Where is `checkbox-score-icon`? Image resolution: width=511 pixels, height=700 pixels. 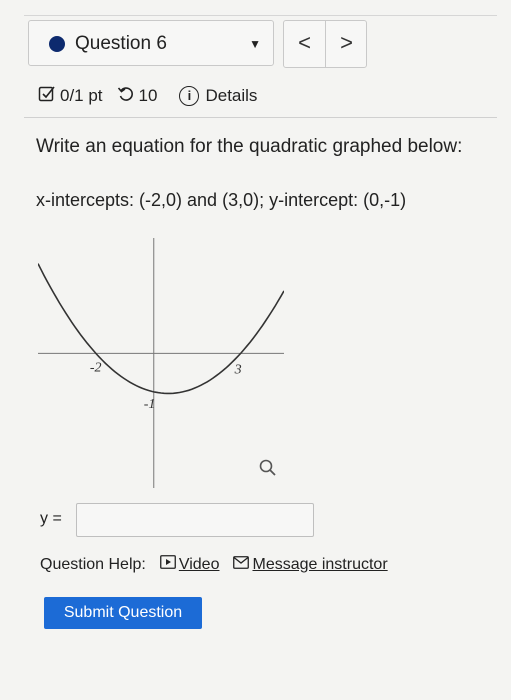 checkbox-score-icon is located at coordinates (47, 96).